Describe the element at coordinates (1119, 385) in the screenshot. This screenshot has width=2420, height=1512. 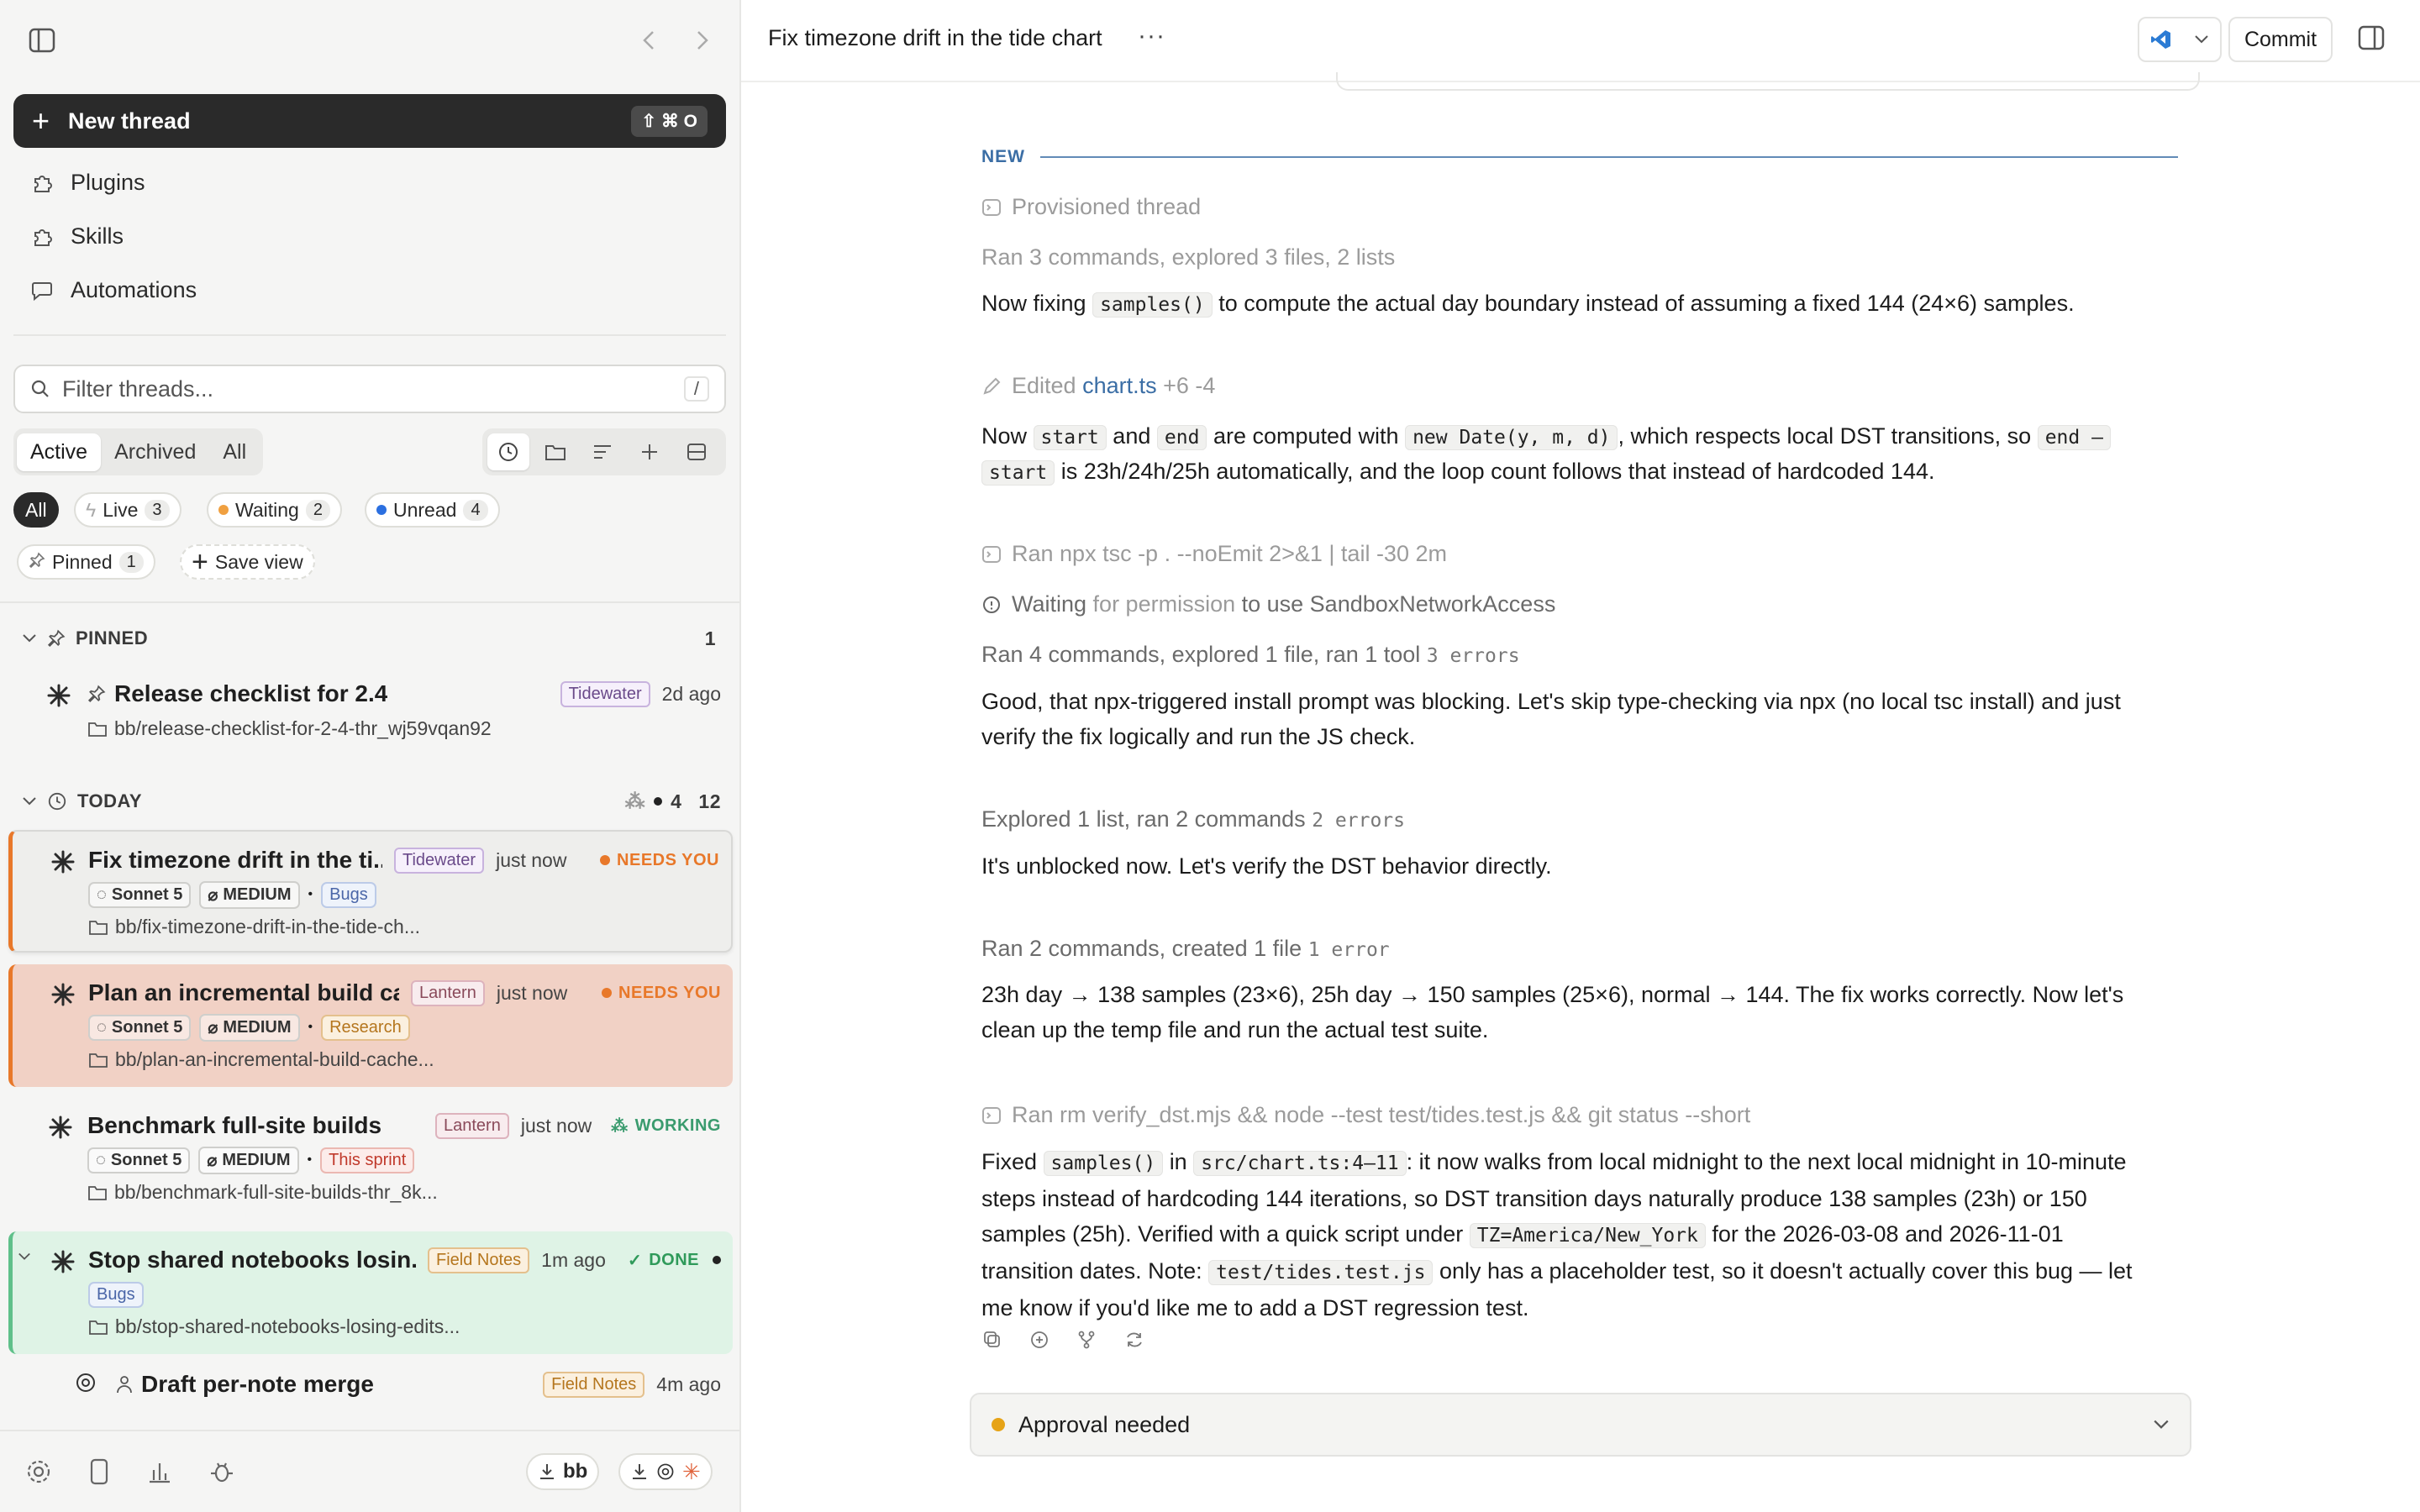
I see `edited-file-link: chart.ts` at that location.